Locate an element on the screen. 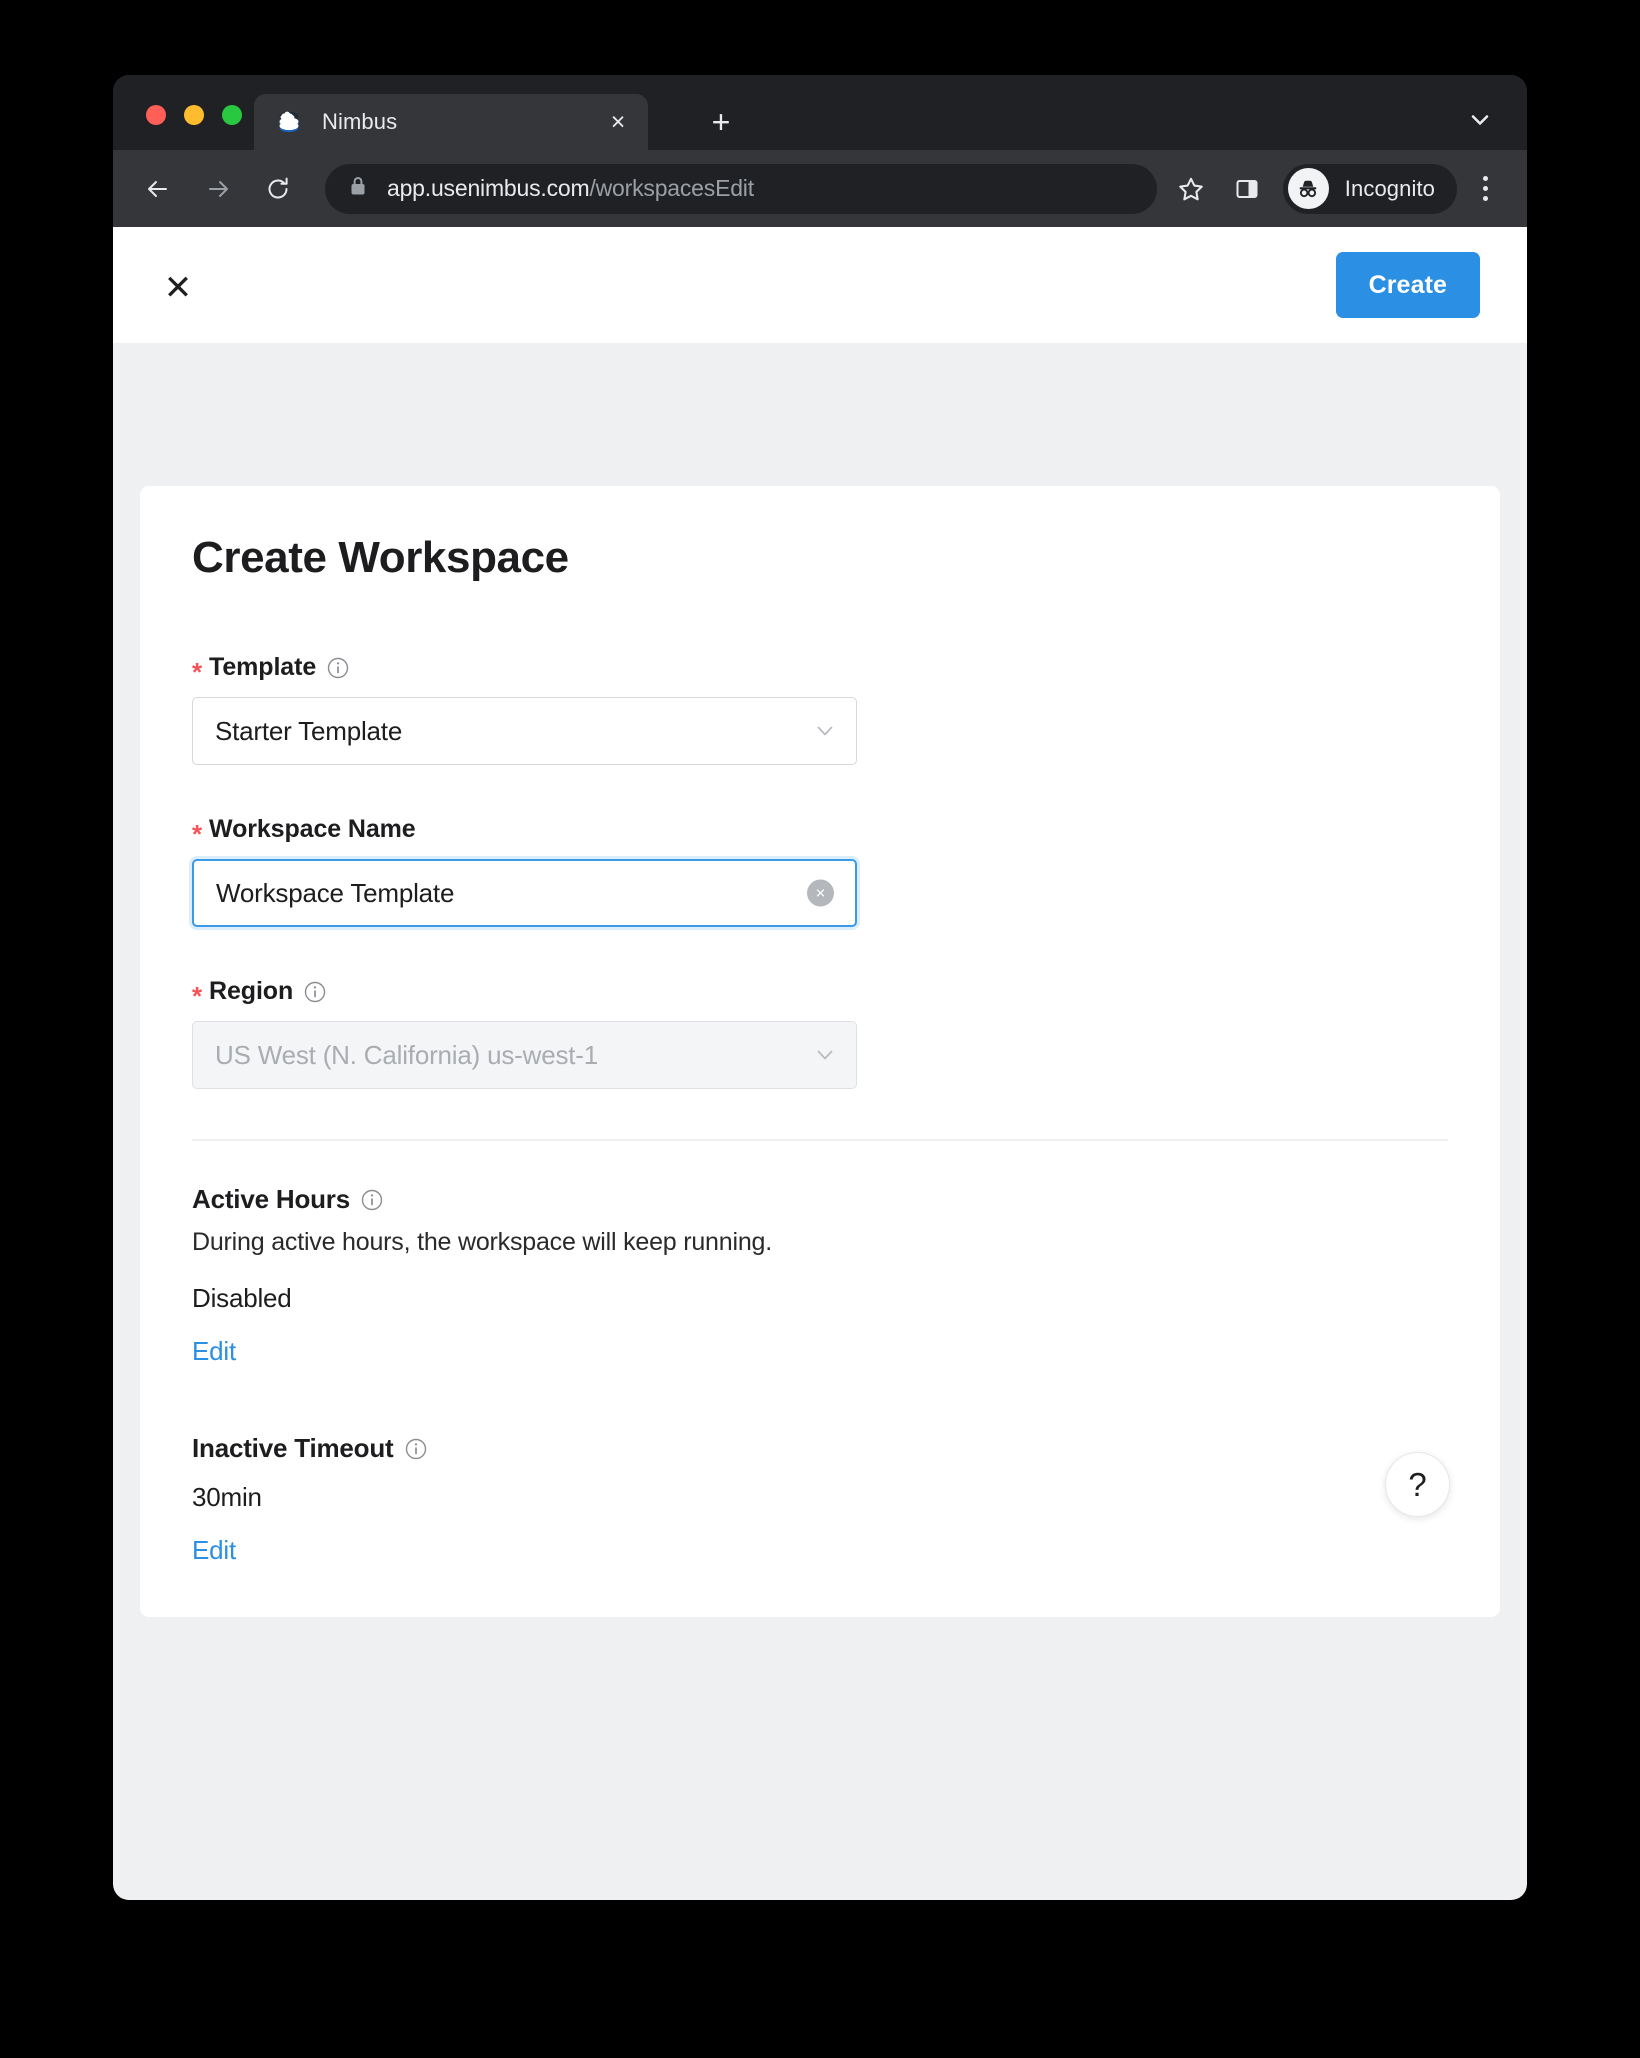  url-domain: app.usenimbus.com is located at coordinates (488, 188).